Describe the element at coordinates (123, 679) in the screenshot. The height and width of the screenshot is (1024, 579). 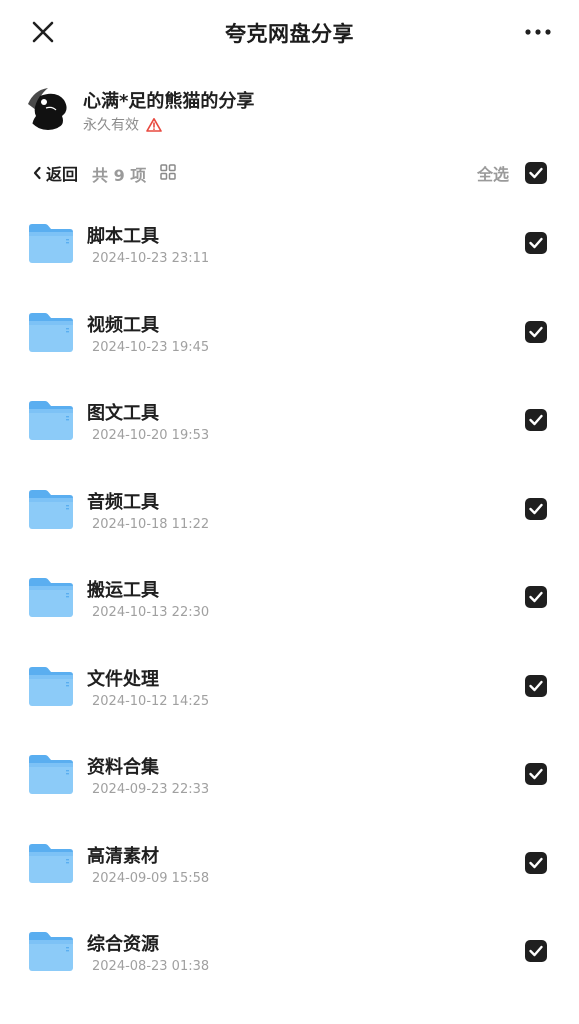
I see `file-name: 文件处理` at that location.